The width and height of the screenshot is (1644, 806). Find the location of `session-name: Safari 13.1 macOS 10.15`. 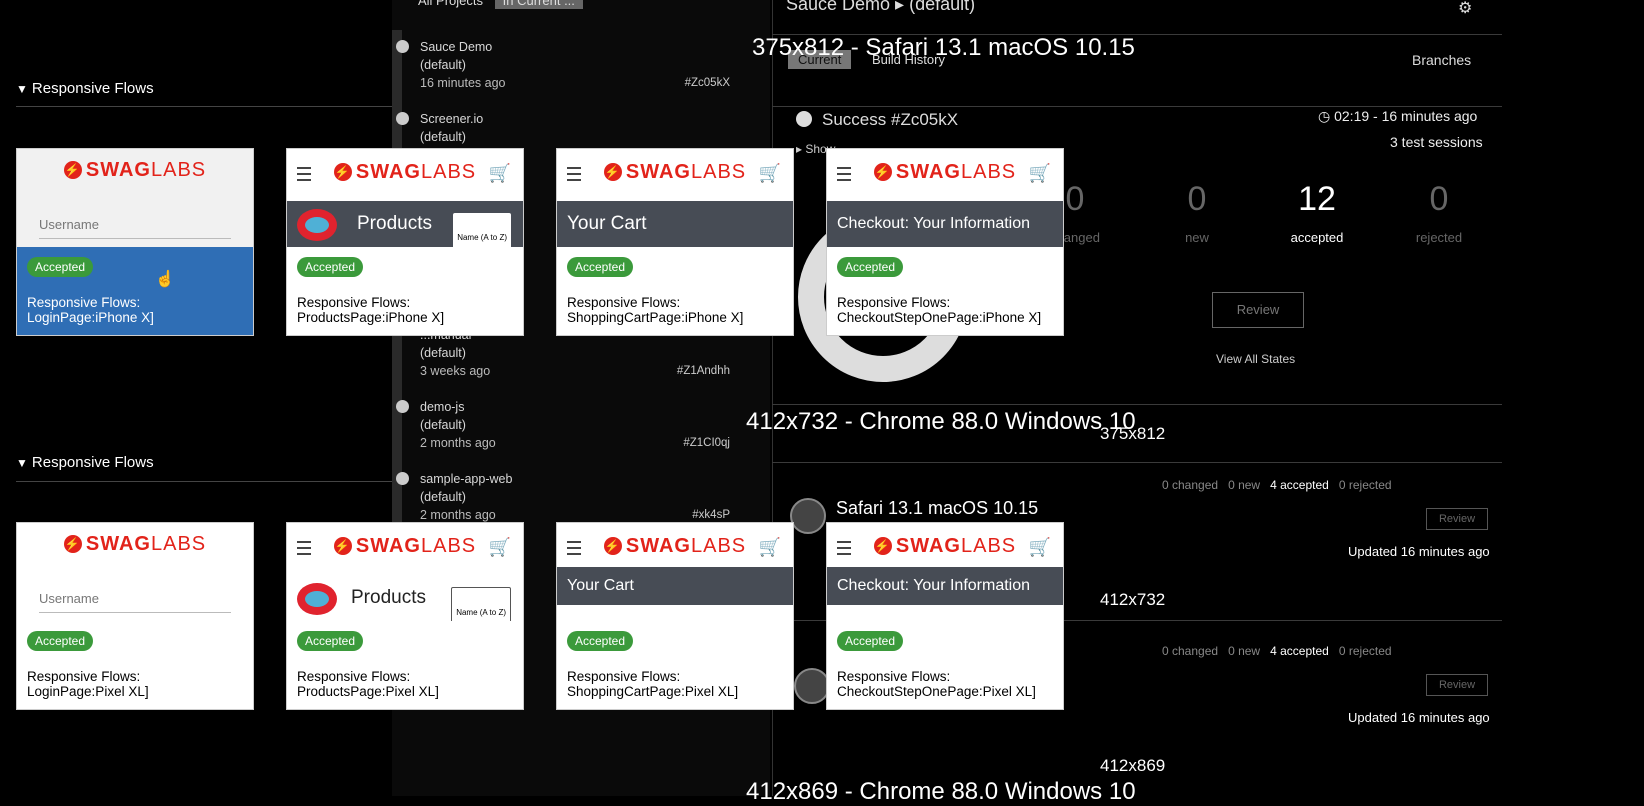

session-name: Safari 13.1 macOS 10.15 is located at coordinates (937, 508).